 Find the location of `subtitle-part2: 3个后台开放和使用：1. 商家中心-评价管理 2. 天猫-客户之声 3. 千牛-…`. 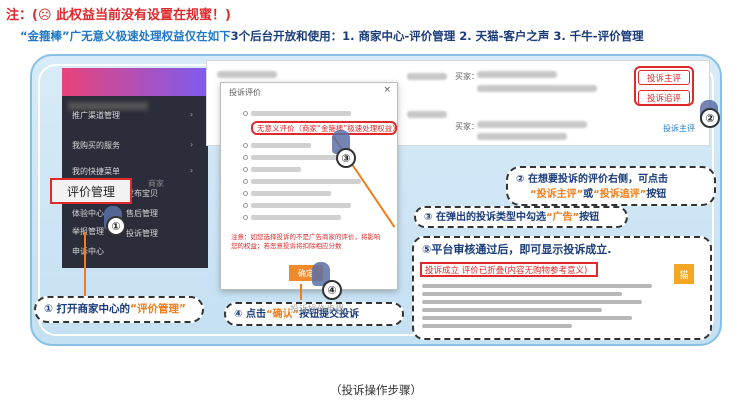

subtitle-part2: 3个后台开放和使用：1. 商家中心-评价管理 2. 天猫-客户之声 3. 千牛-… is located at coordinates (437, 36).